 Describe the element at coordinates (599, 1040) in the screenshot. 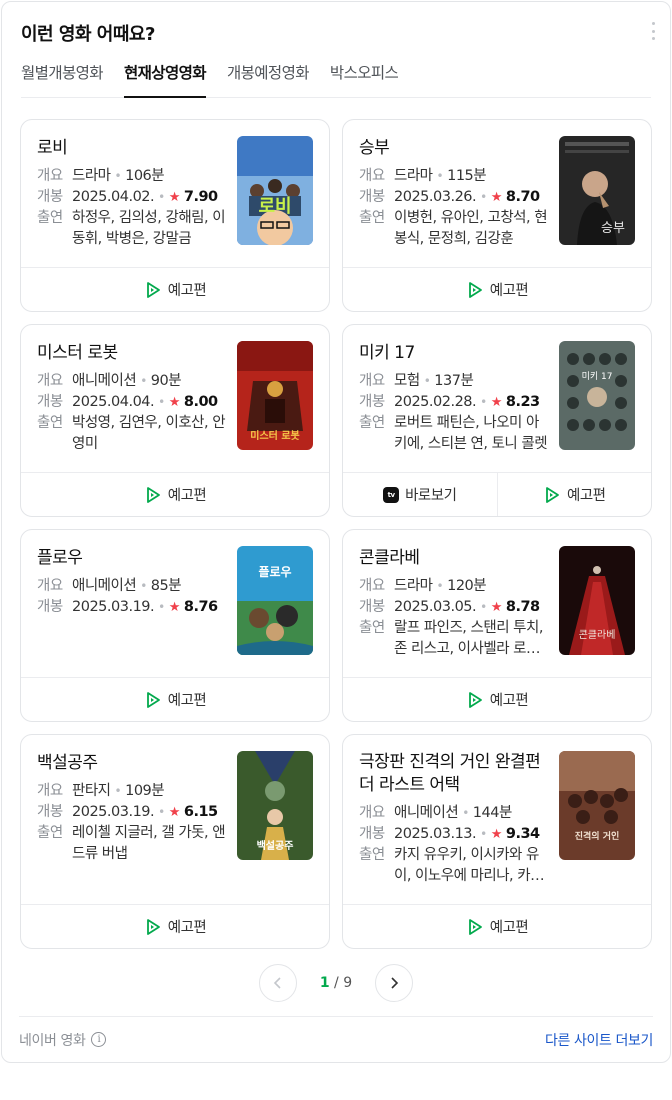

I see `other-sites-link: 다른 사이트 더보기` at that location.